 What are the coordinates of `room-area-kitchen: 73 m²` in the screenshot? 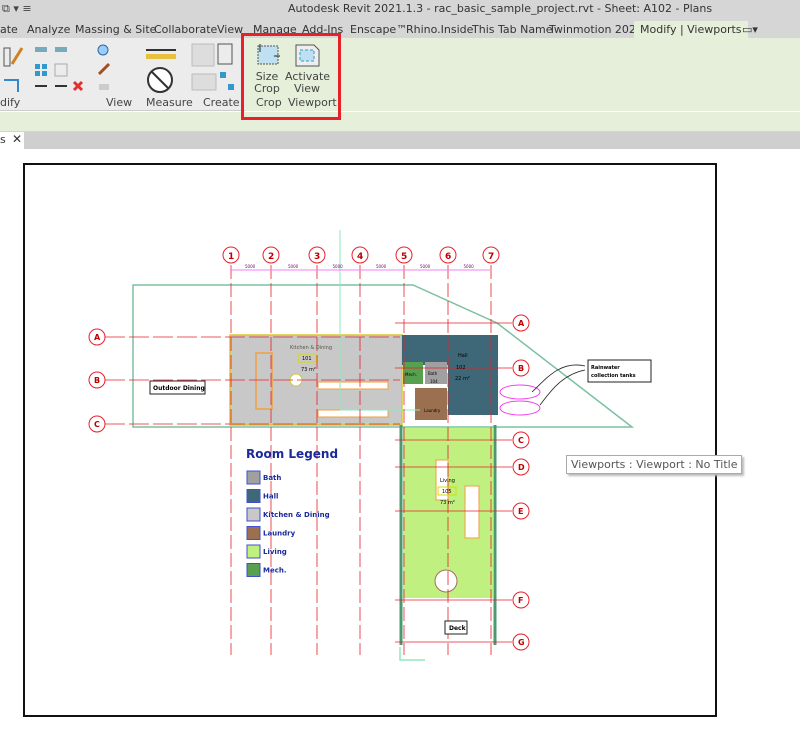 It's located at (308, 370).